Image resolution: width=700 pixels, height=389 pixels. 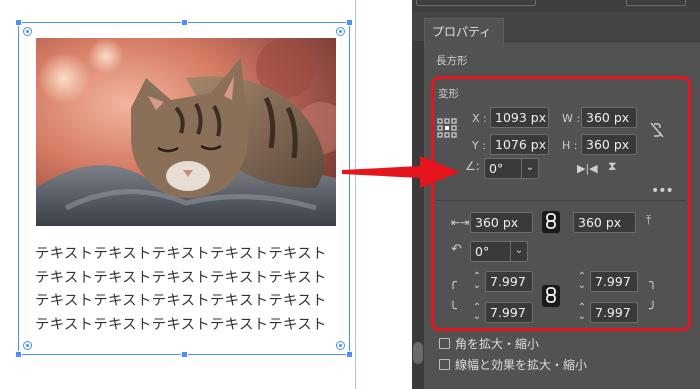 What do you see at coordinates (349, 22) in the screenshot?
I see `handle-top-right` at bounding box center [349, 22].